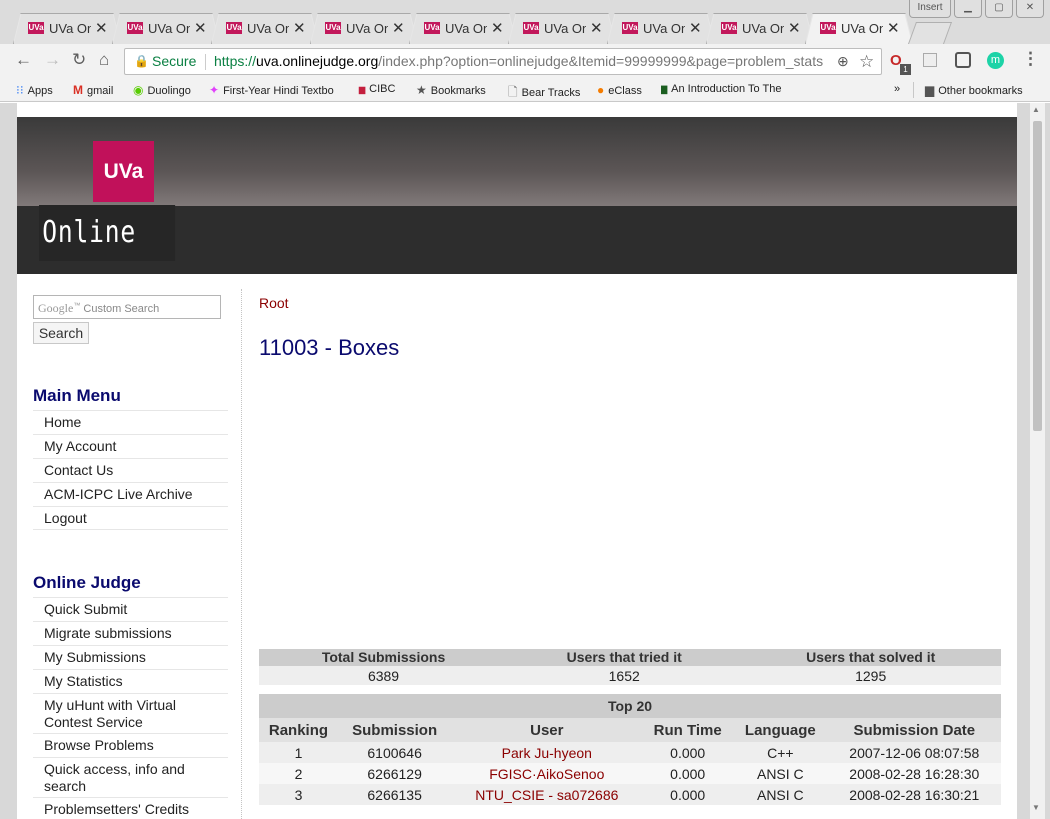  Describe the element at coordinates (1037, 276) in the screenshot. I see `scrollbar-thumb` at that location.